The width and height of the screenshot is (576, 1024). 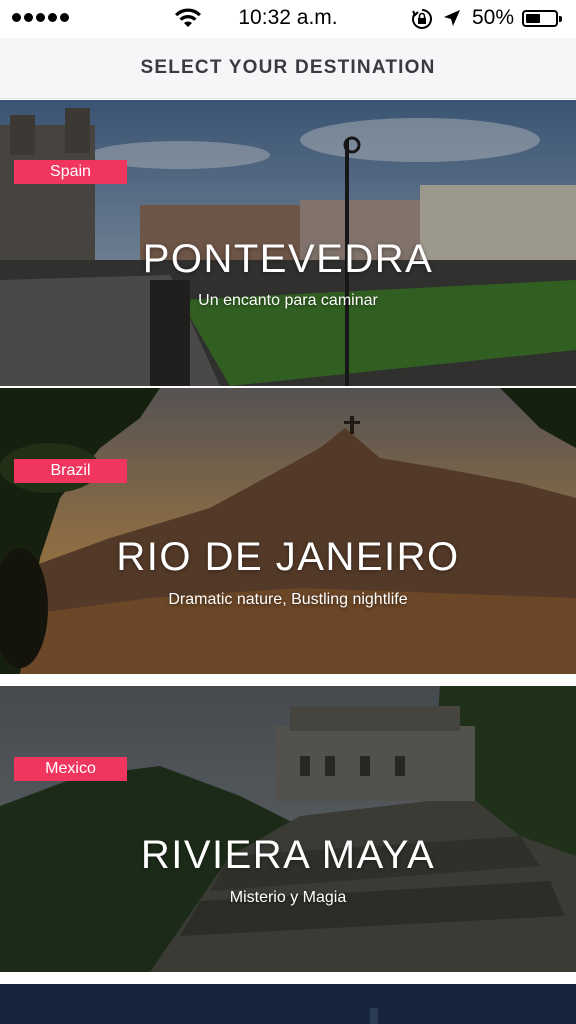 I want to click on battery-icon, so click(x=542, y=18).